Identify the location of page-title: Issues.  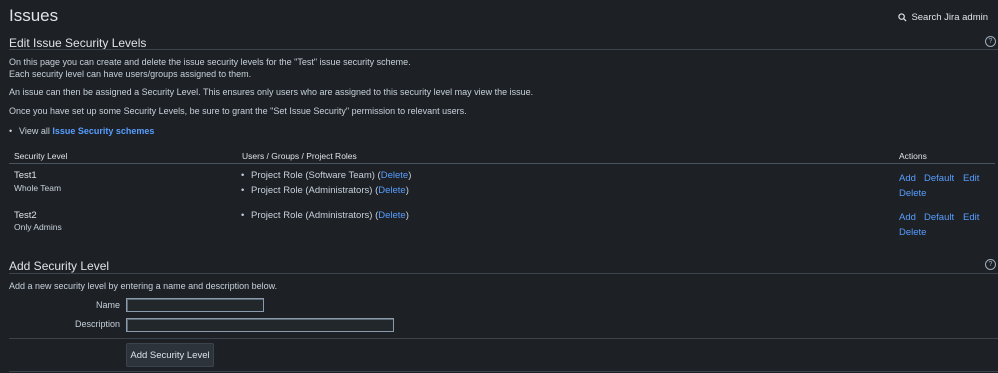
(34, 15).